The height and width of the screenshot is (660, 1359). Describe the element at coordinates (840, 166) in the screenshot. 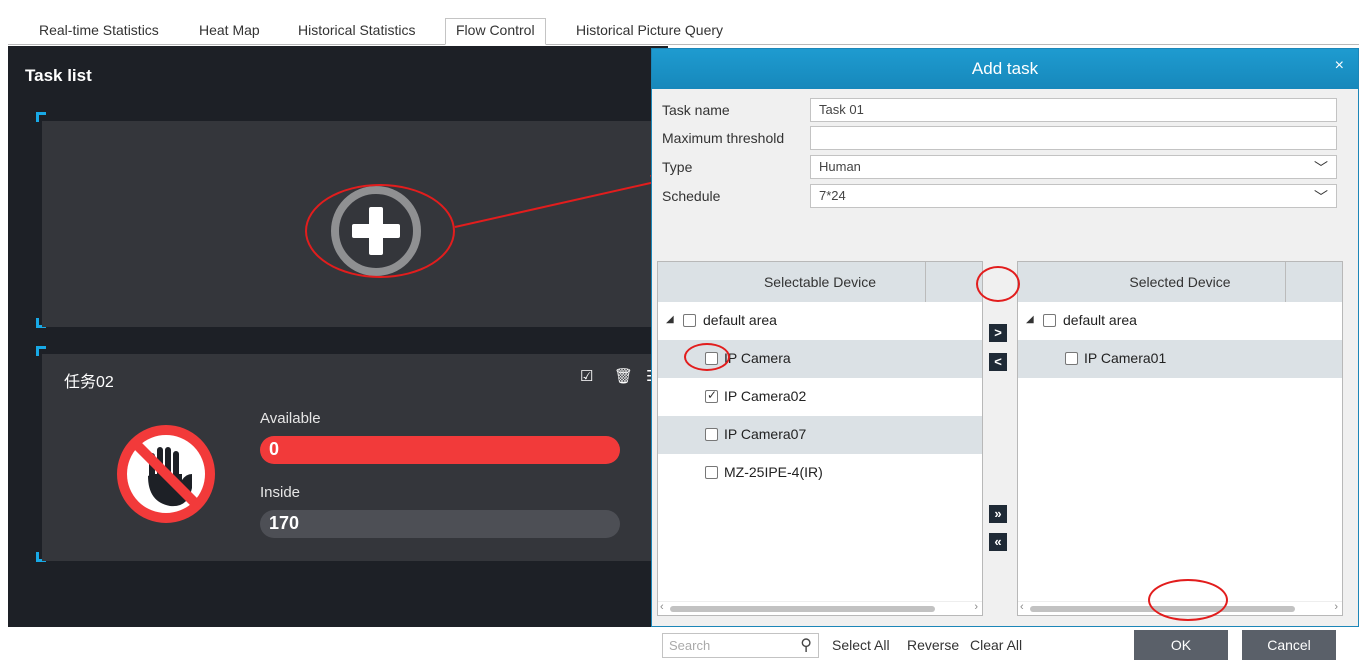

I see `type-value: Human` at that location.